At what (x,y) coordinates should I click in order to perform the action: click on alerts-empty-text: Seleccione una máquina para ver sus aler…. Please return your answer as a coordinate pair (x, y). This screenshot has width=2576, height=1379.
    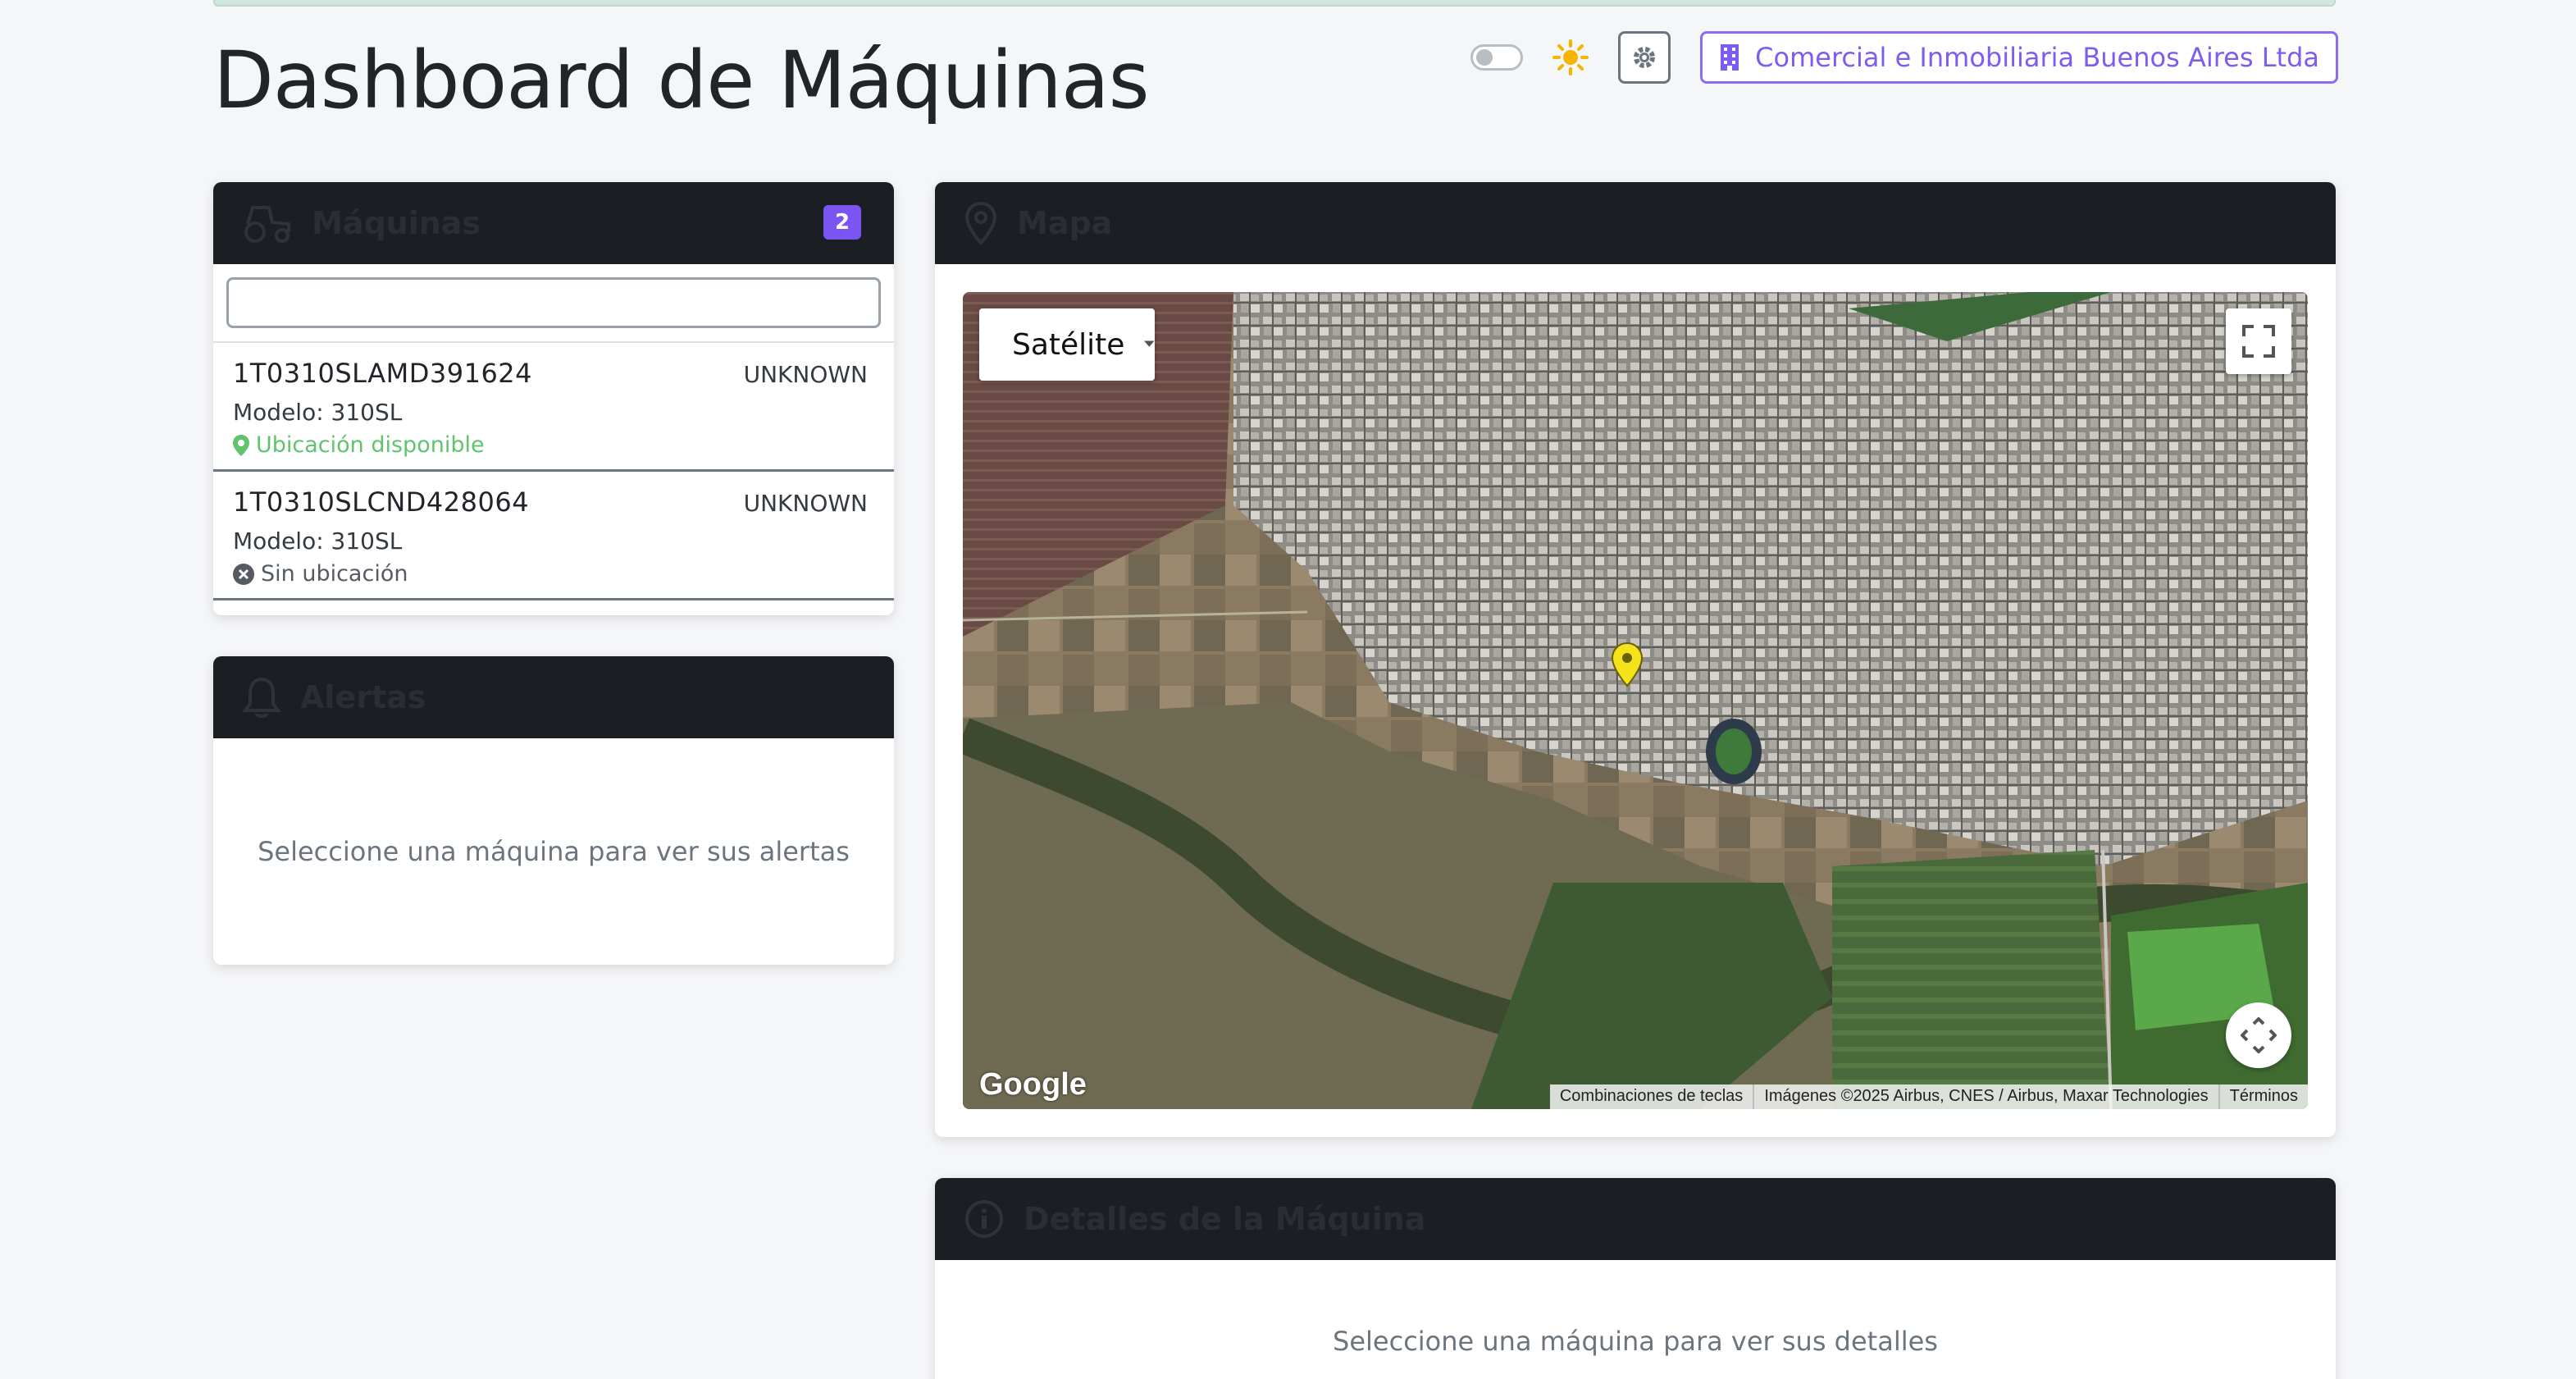
    Looking at the image, I should click on (554, 852).